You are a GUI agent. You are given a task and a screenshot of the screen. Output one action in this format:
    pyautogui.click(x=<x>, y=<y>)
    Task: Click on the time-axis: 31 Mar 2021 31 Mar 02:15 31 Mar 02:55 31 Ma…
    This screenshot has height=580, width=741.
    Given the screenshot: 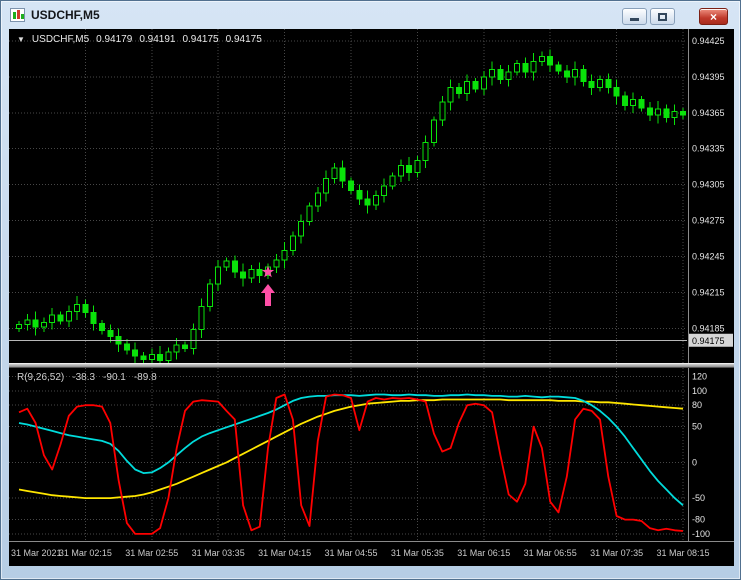 What is the action you would take?
    pyautogui.click(x=371, y=553)
    